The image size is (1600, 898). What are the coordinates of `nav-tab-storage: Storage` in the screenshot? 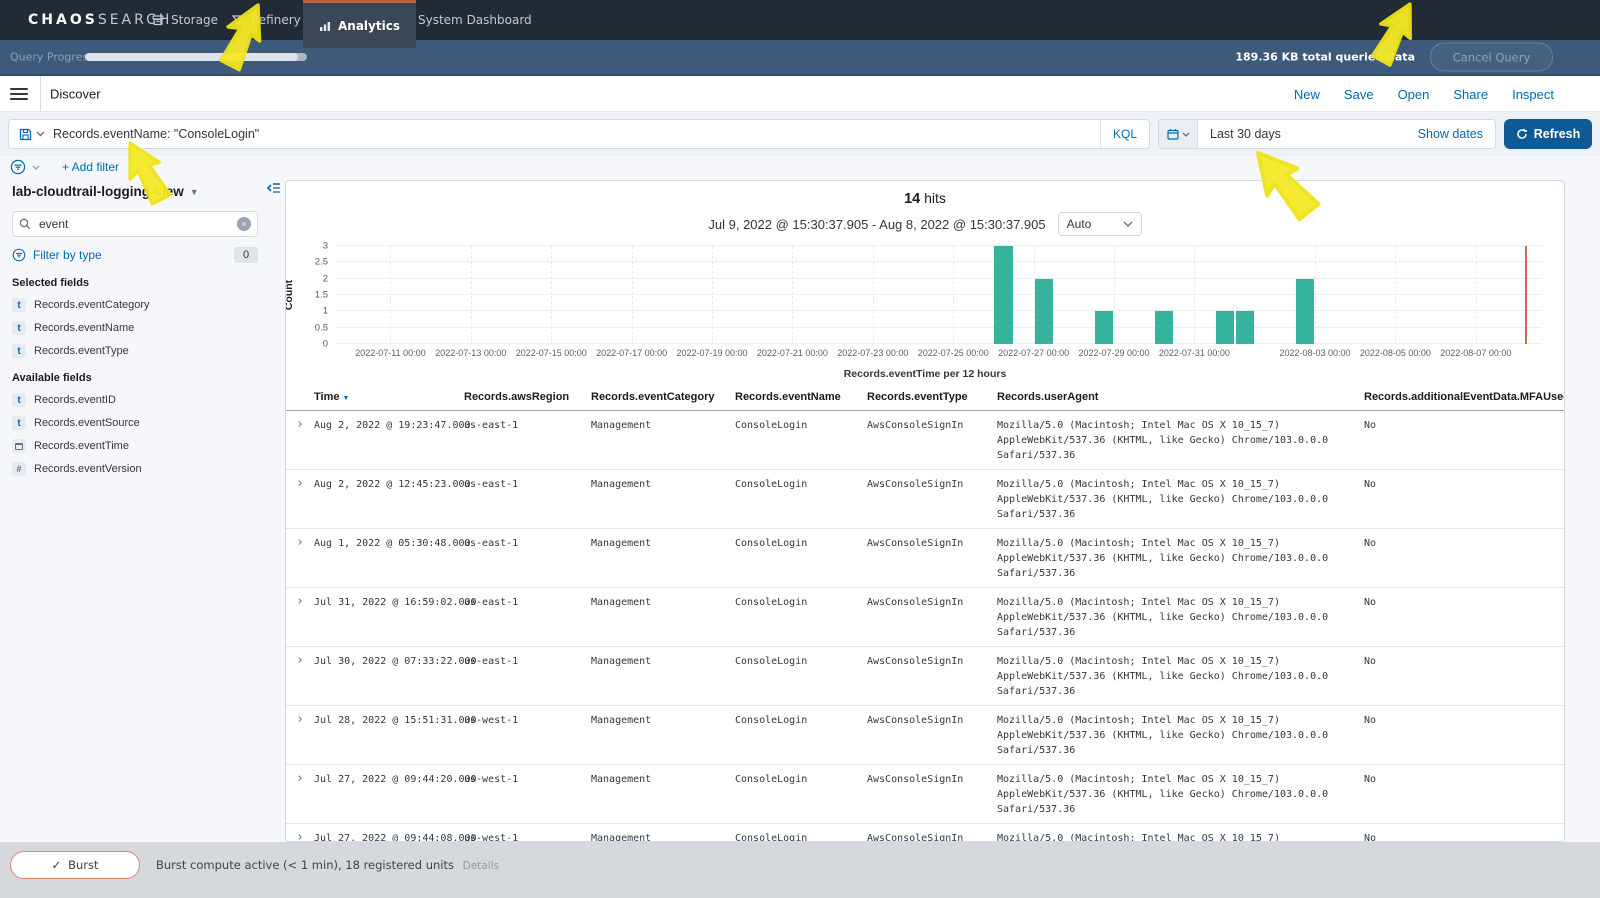 It's located at (185, 20).